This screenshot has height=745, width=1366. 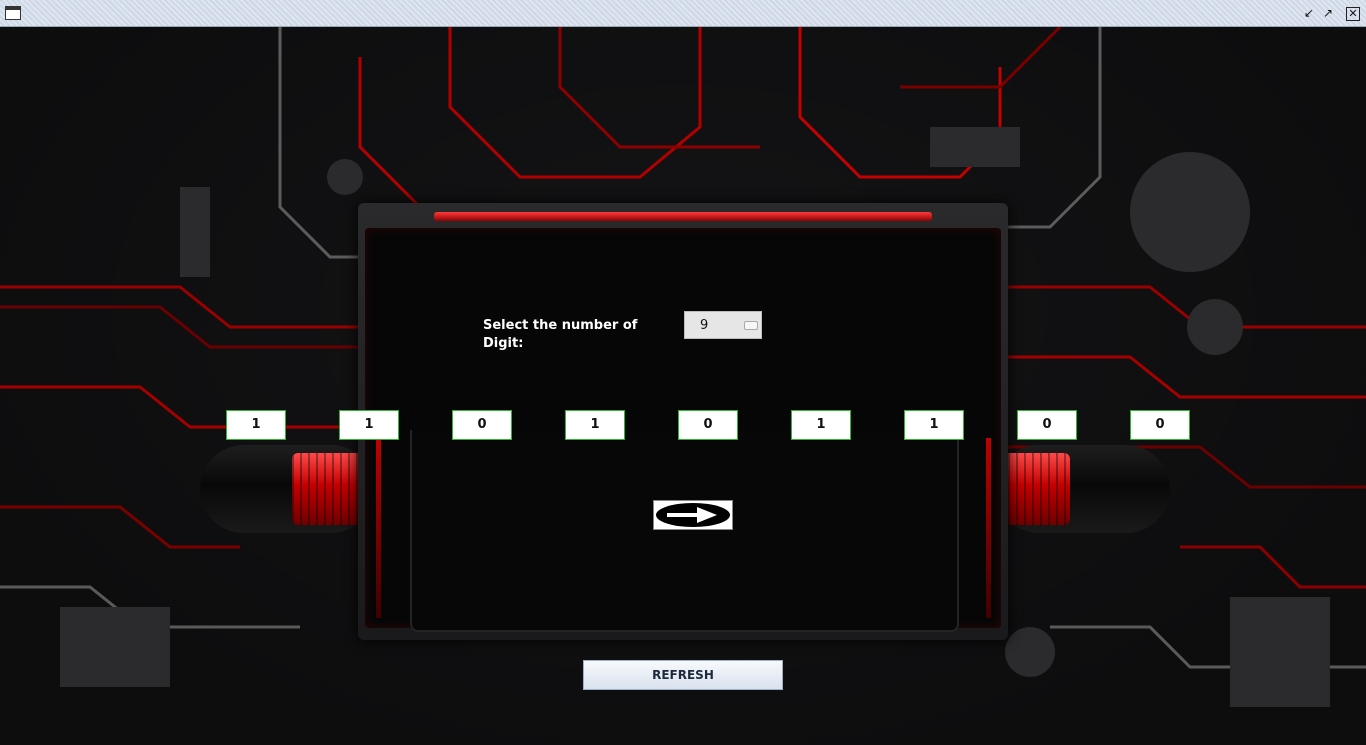 What do you see at coordinates (482, 425) in the screenshot?
I see `digit-field-3: 0` at bounding box center [482, 425].